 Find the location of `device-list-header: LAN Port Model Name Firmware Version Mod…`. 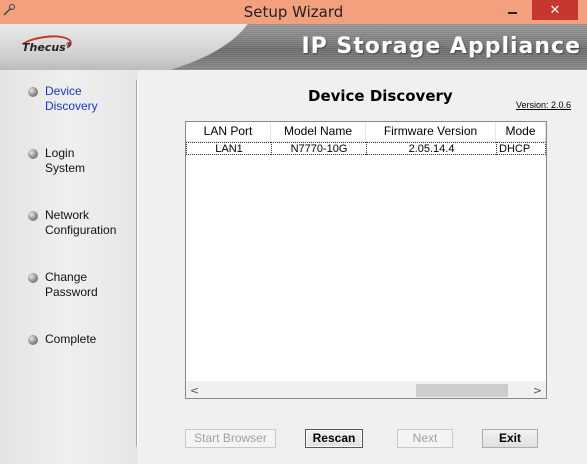

device-list-header: LAN Port Model Name Firmware Version Mod… is located at coordinates (366, 132).